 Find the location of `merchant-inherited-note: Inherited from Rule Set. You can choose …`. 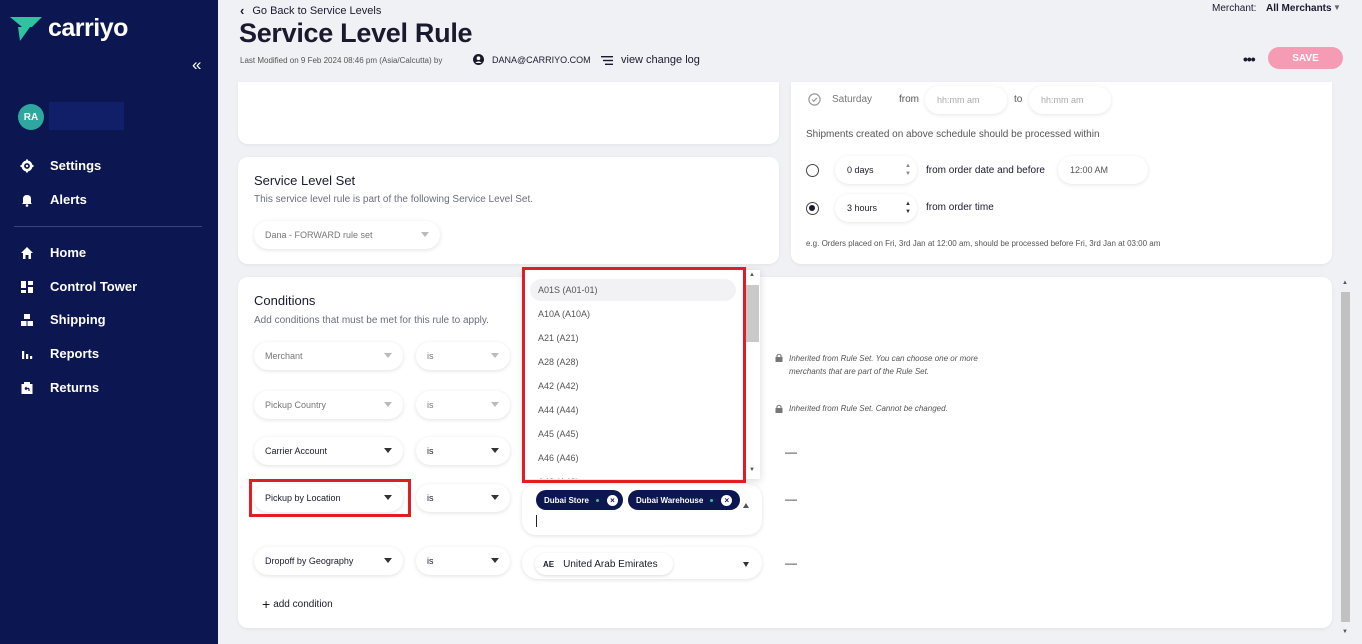

merchant-inherited-note: Inherited from Rule Set. You can choose … is located at coordinates (883, 365).